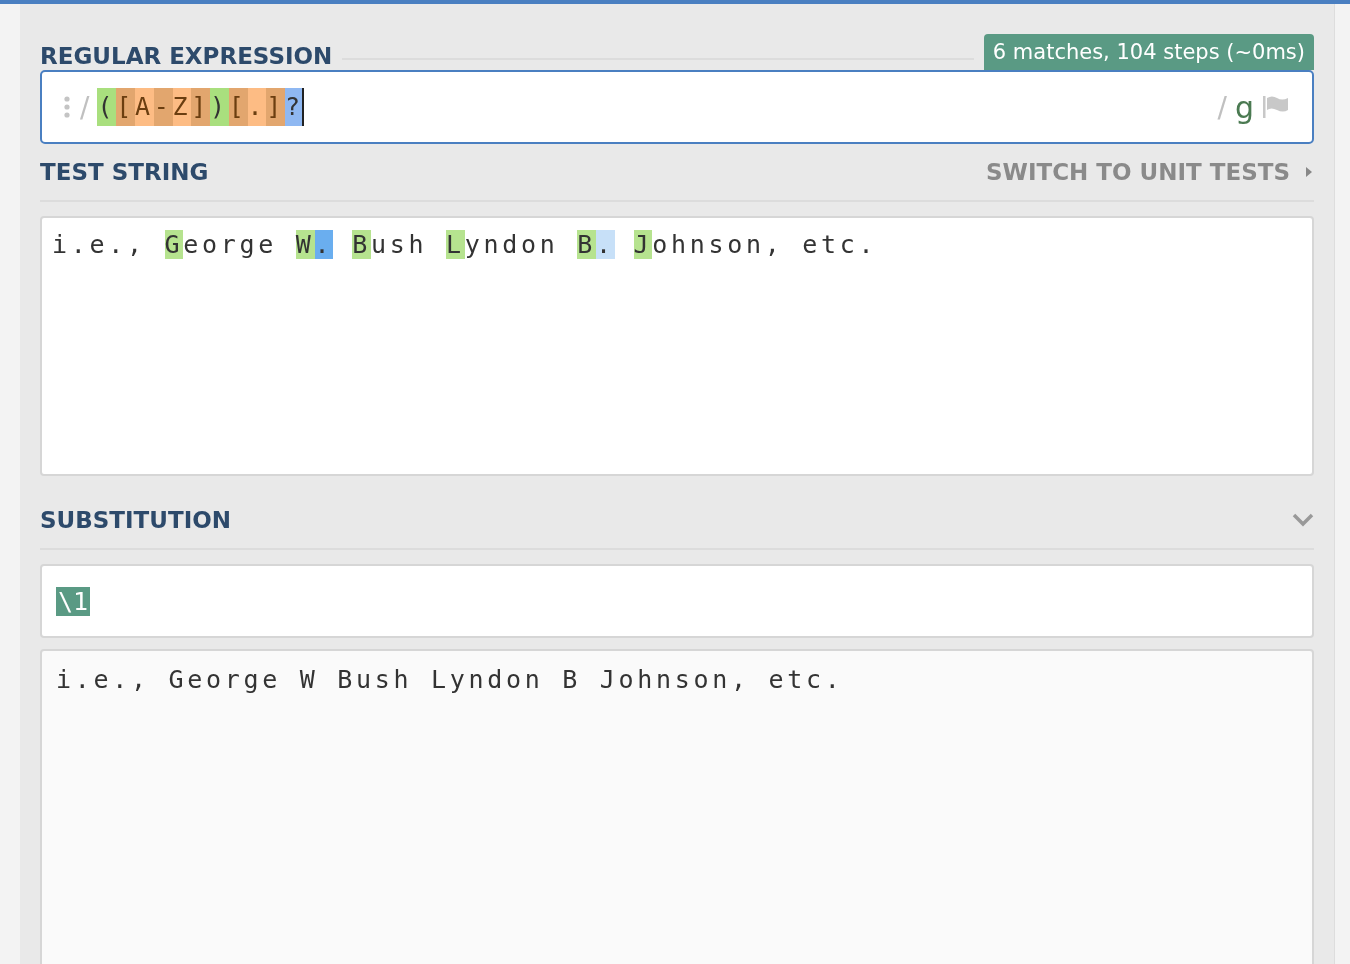 This screenshot has width=1350, height=964. Describe the element at coordinates (677, 601) in the screenshot. I see `substitution-field: \1` at that location.